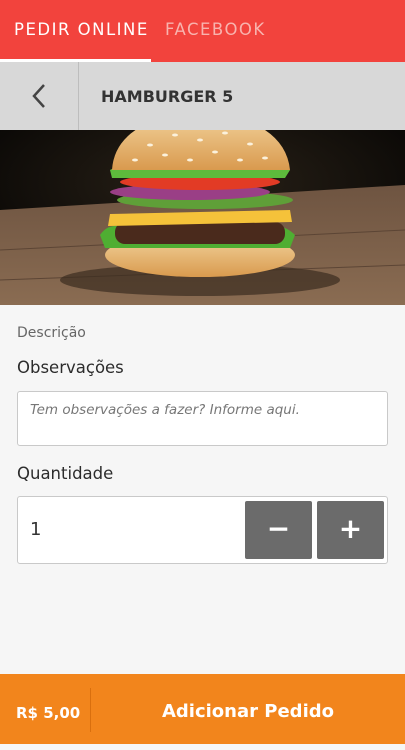 Image resolution: width=405 pixels, height=750 pixels. I want to click on top-tab-bar: PEDIR ONLINE FACEBOOK, so click(202, 31).